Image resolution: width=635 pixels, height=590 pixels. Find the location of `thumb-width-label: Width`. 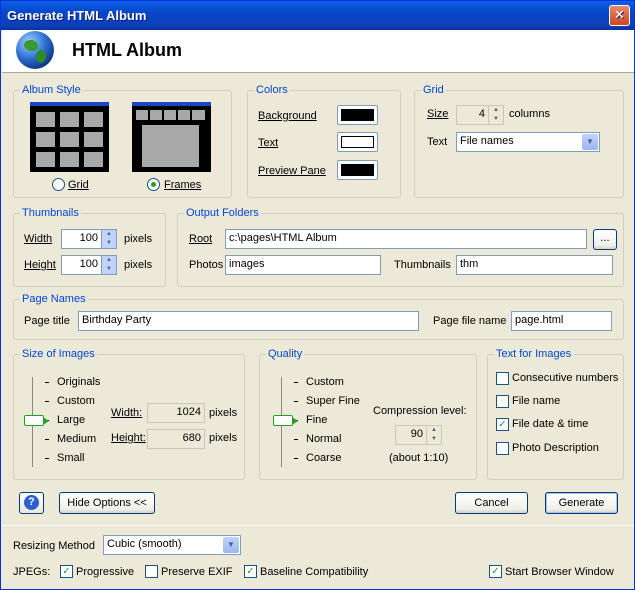

thumb-width-label: Width is located at coordinates (38, 239).